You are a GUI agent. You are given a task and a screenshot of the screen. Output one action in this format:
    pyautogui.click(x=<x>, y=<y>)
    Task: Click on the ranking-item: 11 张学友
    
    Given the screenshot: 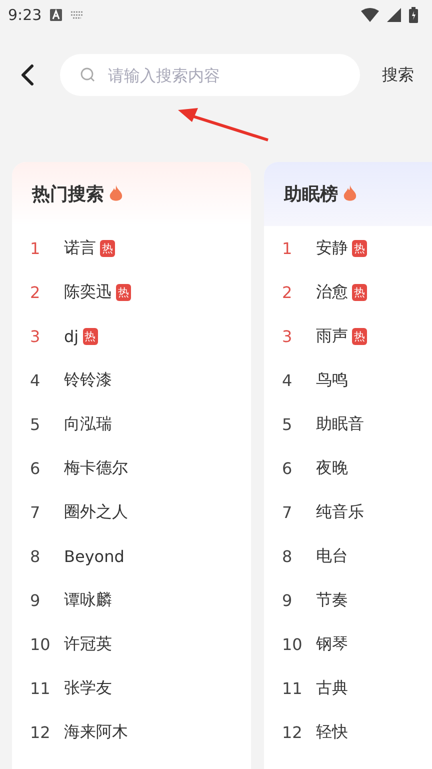 What is the action you would take?
    pyautogui.click(x=131, y=688)
    